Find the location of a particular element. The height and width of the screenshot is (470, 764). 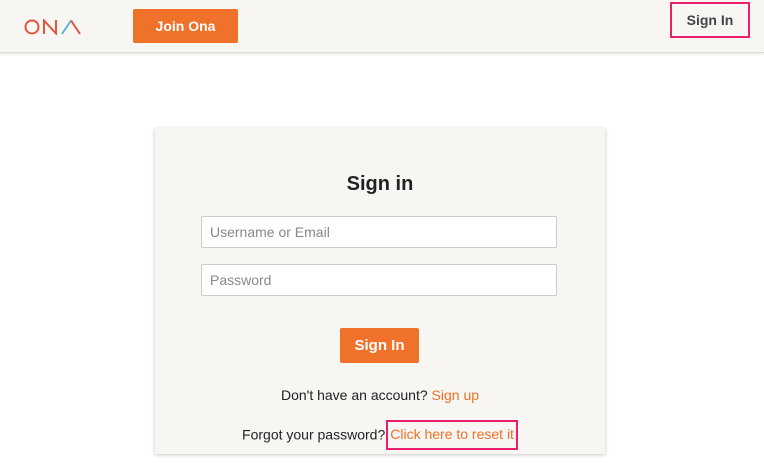

username-input is located at coordinates (379, 232).